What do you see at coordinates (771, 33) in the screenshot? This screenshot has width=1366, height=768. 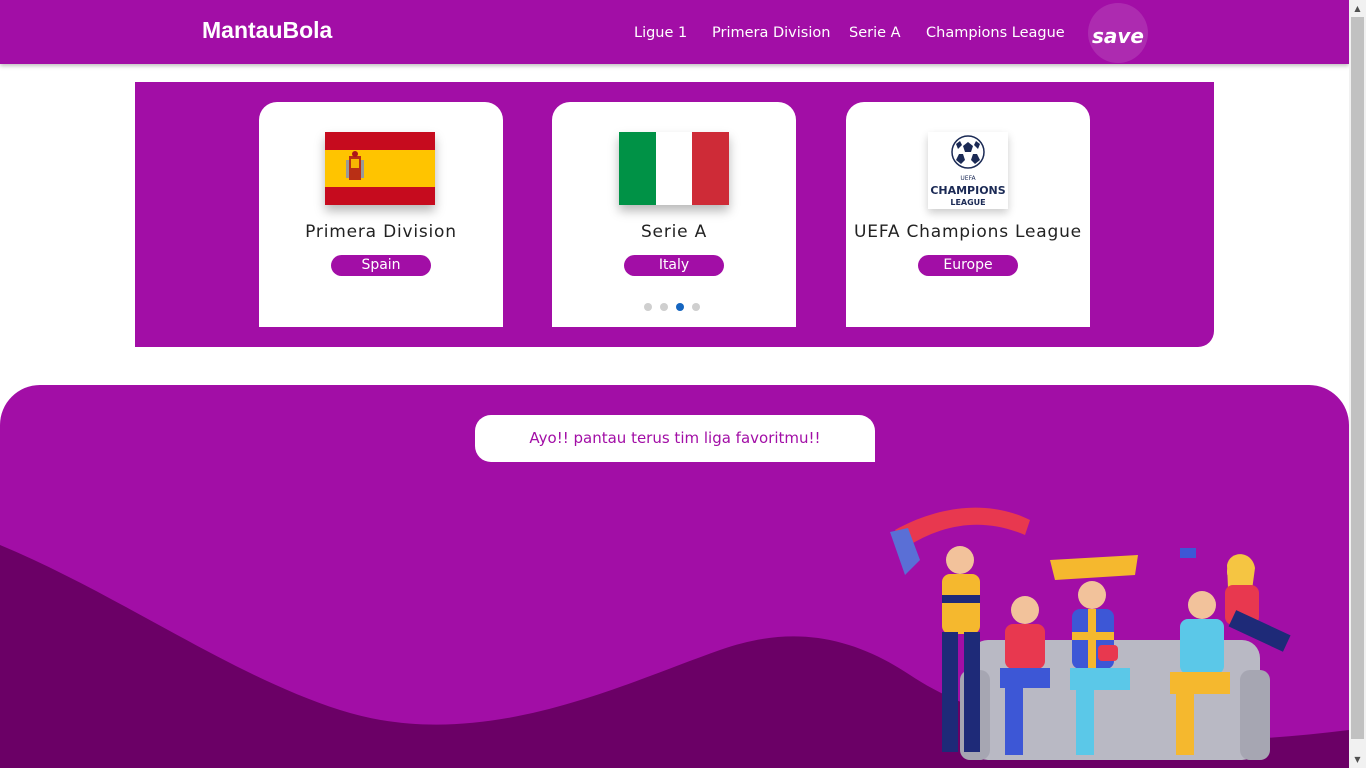 I see `nav-link-primera-division: Primera Division` at bounding box center [771, 33].